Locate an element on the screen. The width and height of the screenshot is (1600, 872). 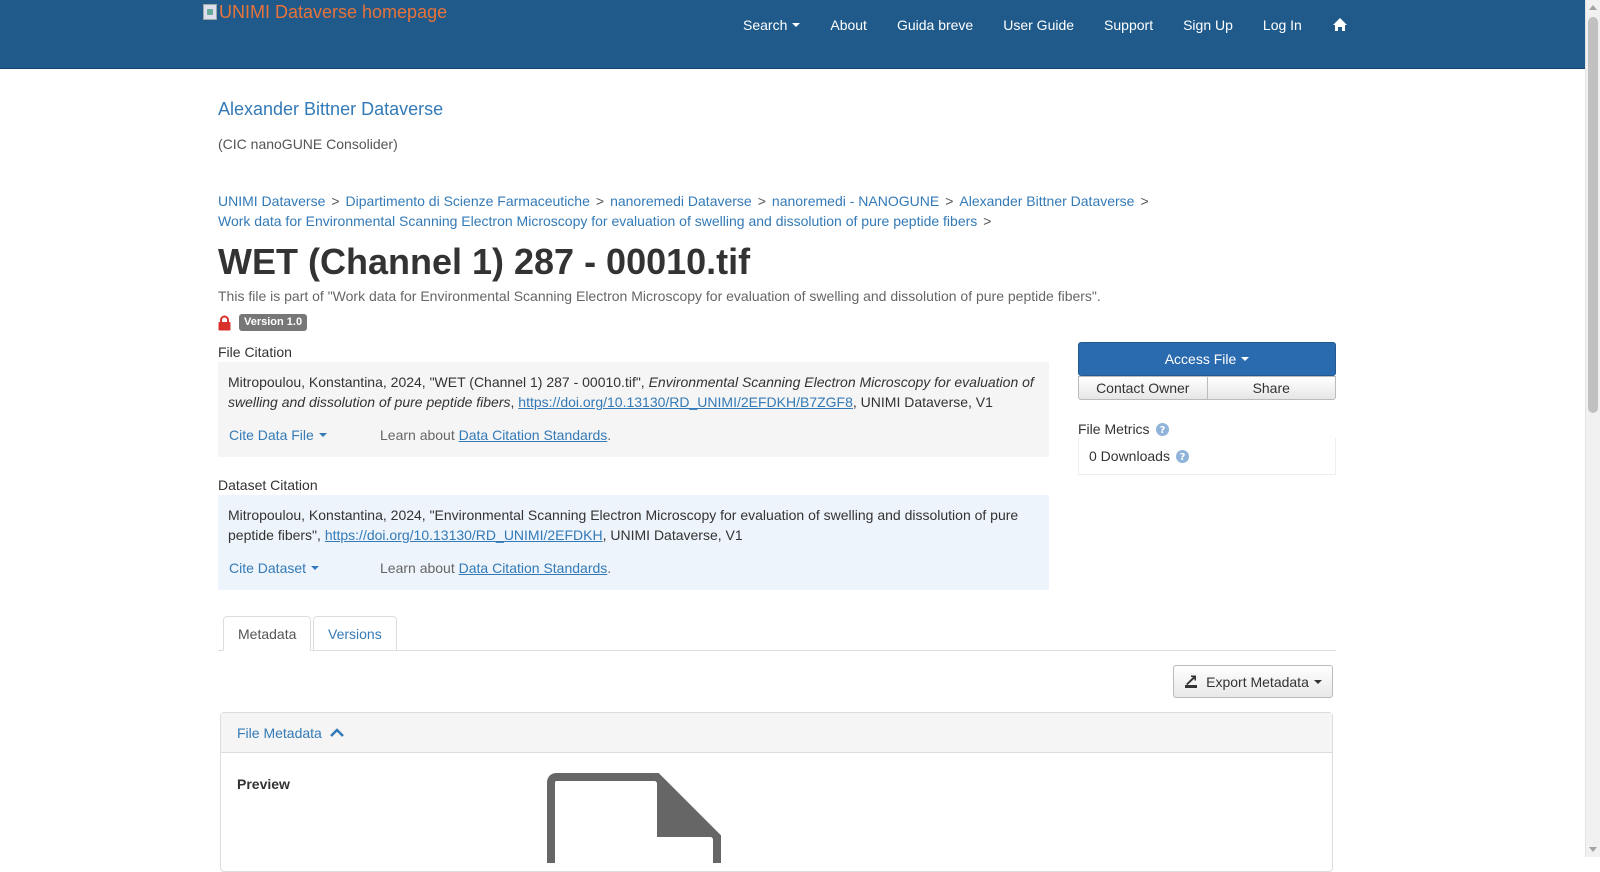
nav-home-link is located at coordinates (1340, 25).